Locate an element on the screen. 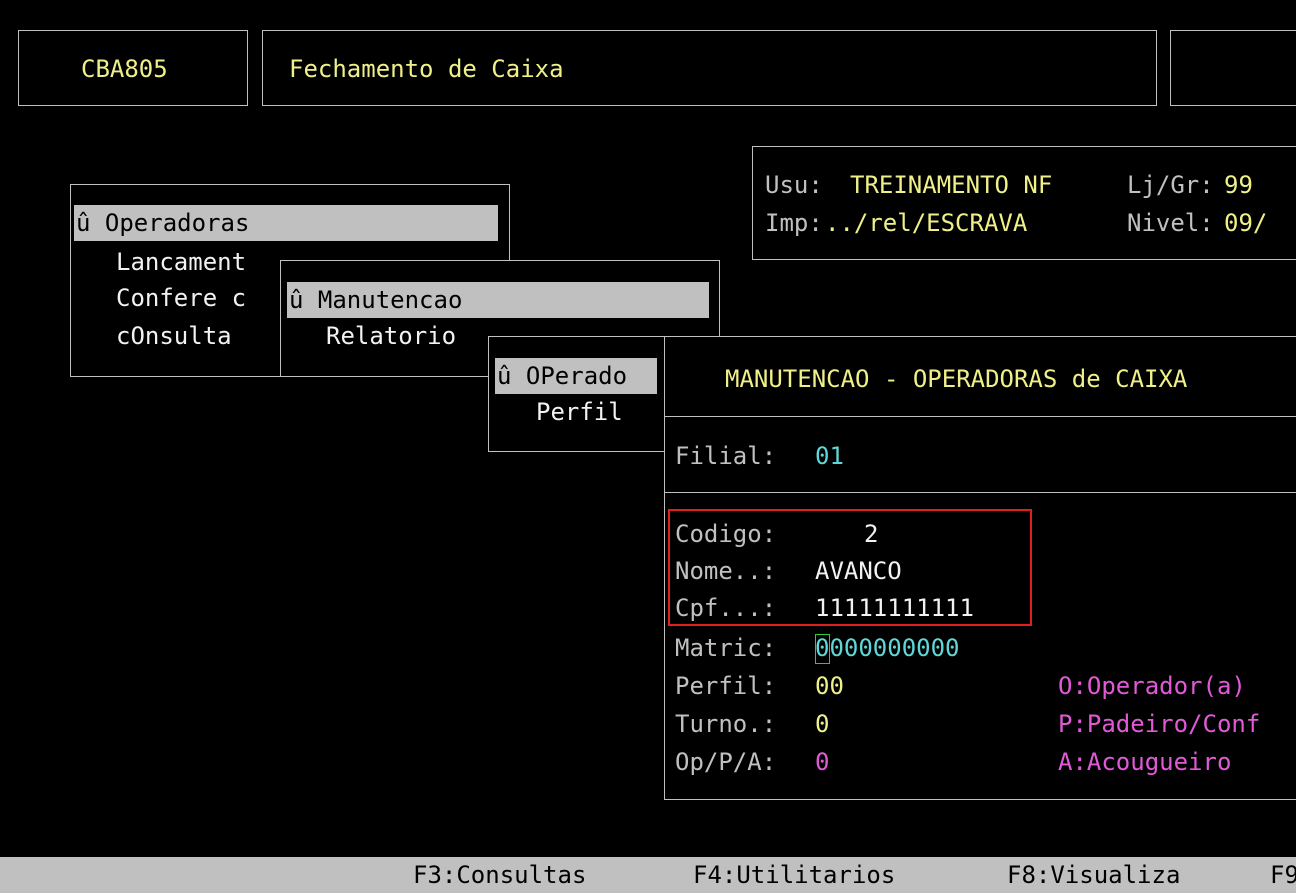 This screenshot has height=893, width=1302. menu1-selected-item: û Operadoras is located at coordinates (286, 223).